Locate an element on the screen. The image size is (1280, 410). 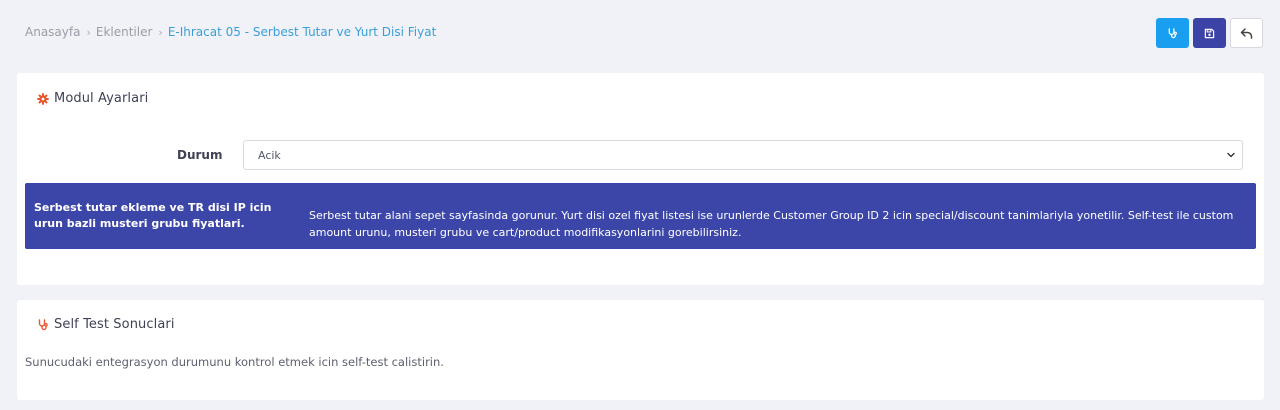
card-title: Self Test Sonuclari is located at coordinates (106, 324).